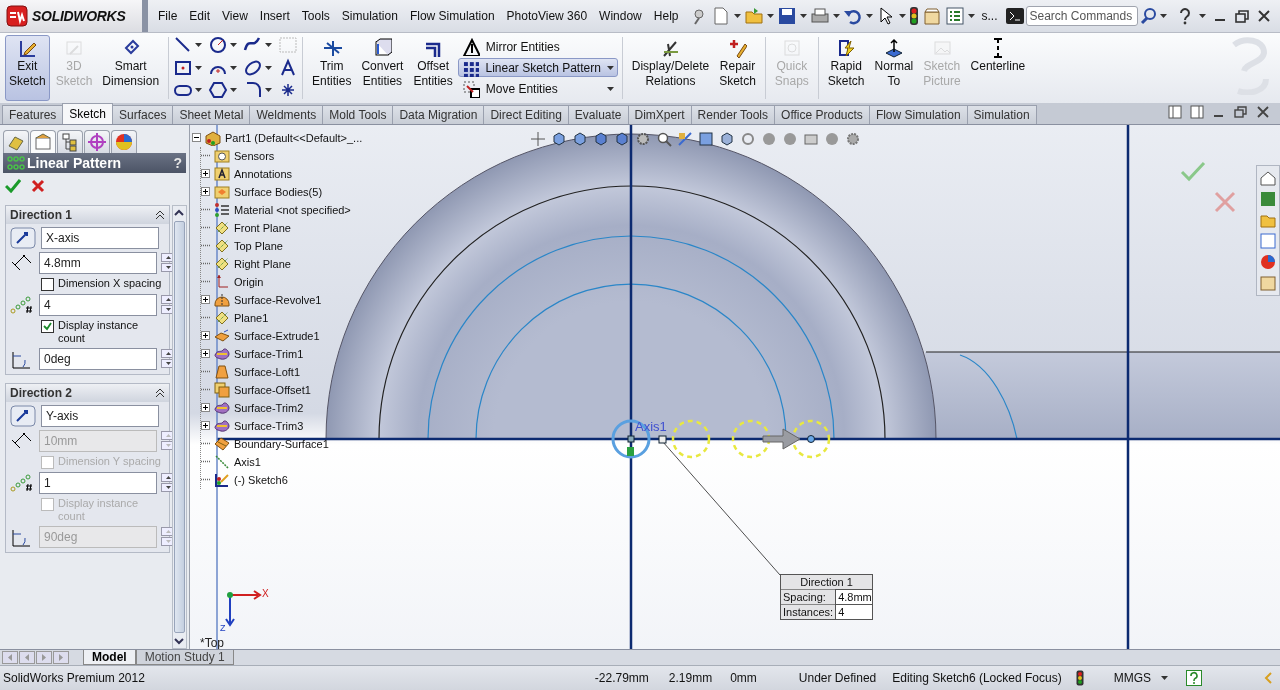 The height and width of the screenshot is (690, 1280). What do you see at coordinates (100, 237) in the screenshot?
I see `input-field: X-axis` at bounding box center [100, 237].